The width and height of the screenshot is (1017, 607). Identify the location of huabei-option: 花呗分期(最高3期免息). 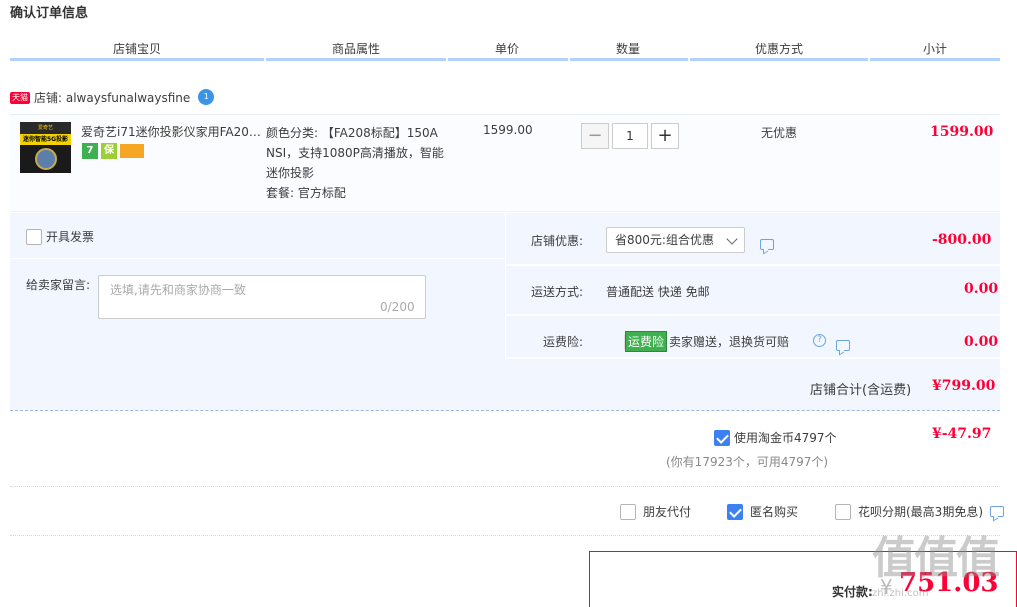
(919, 511).